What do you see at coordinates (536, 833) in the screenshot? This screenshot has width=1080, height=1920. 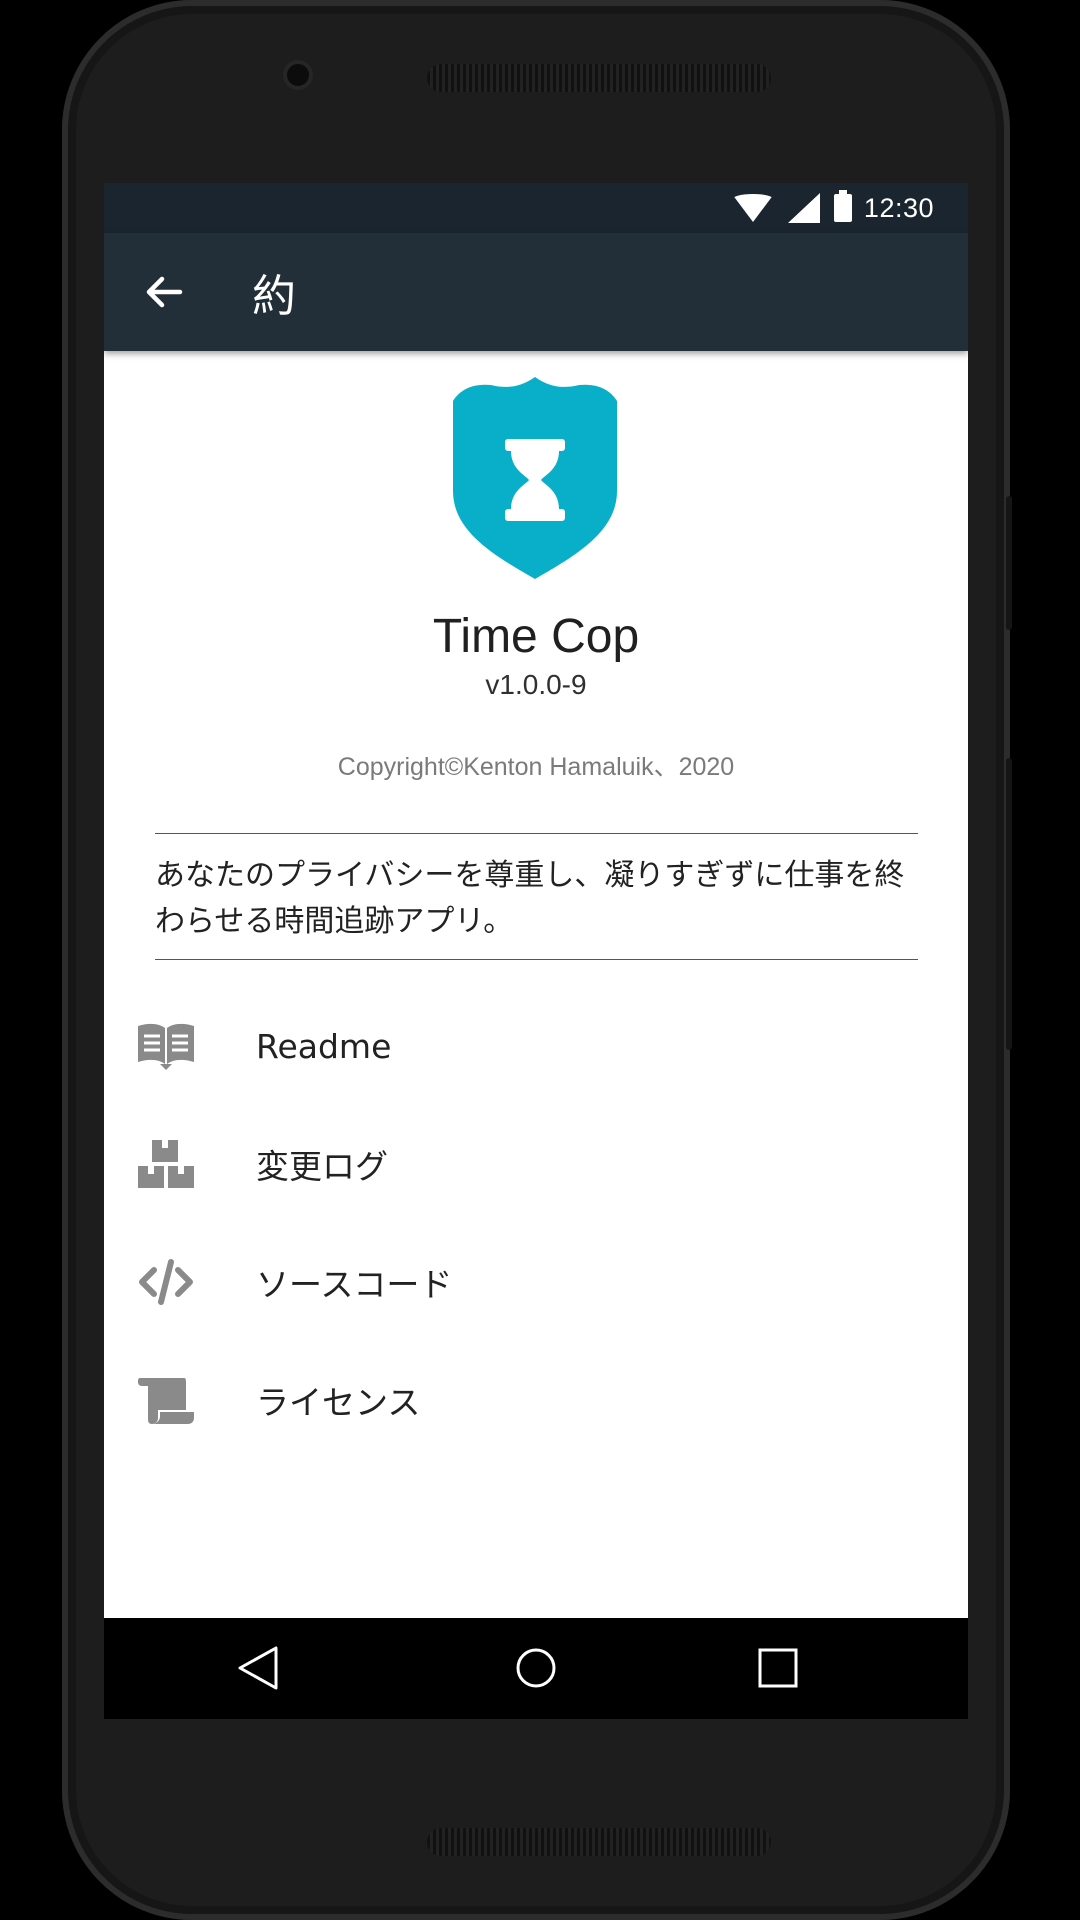 I see `divider-top` at bounding box center [536, 833].